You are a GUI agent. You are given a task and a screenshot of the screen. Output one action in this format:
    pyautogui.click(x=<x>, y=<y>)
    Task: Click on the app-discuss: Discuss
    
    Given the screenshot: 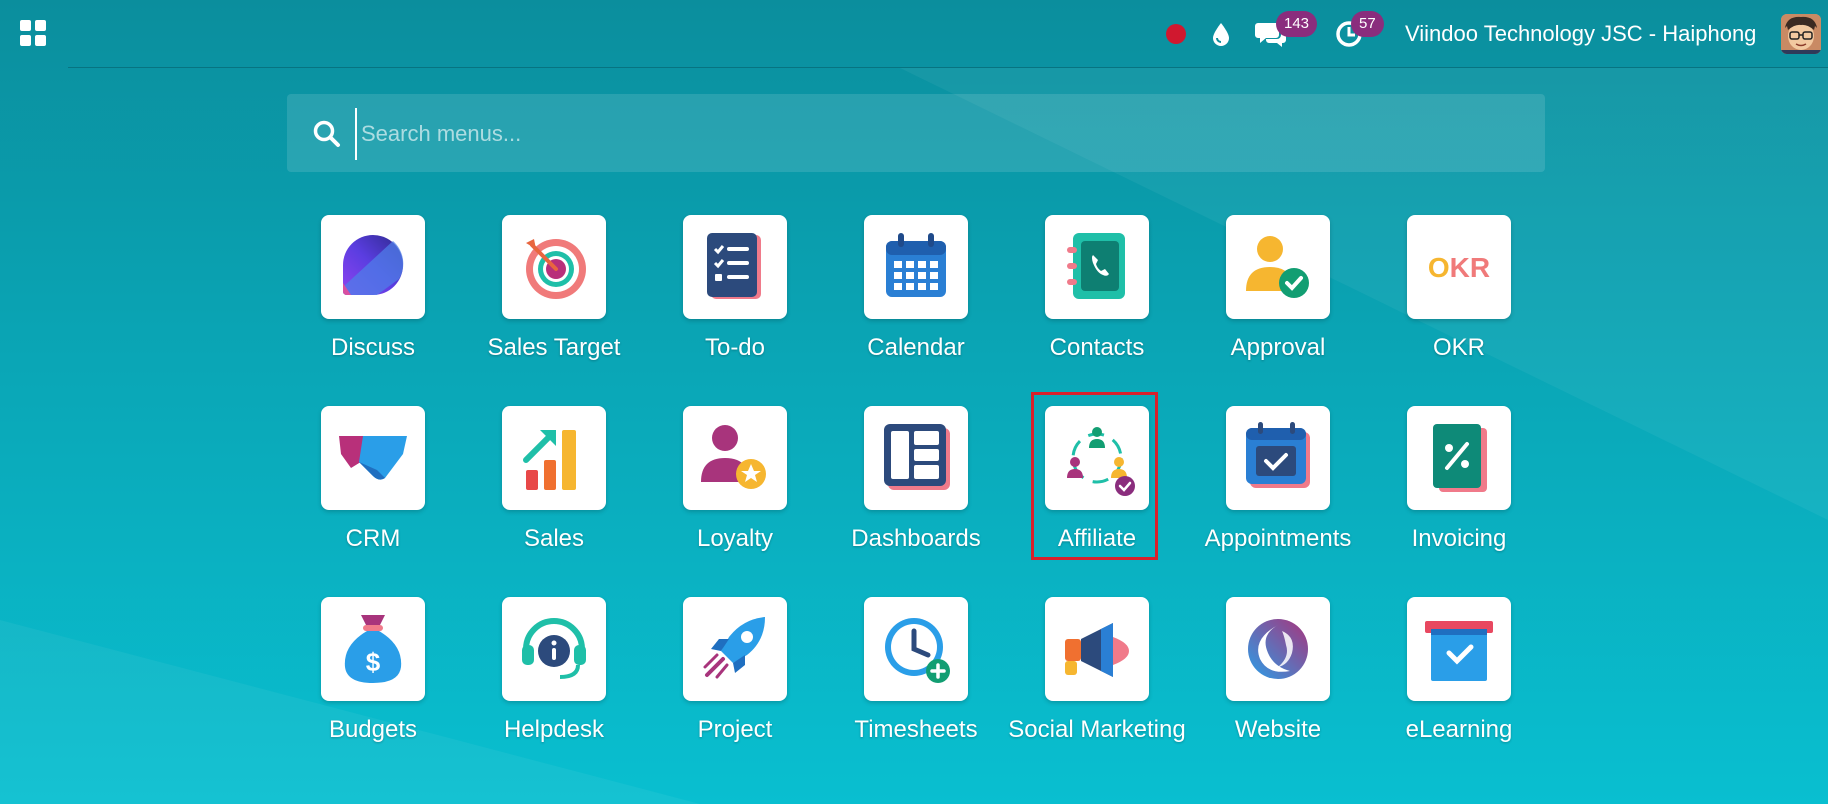 What is the action you would take?
    pyautogui.click(x=363, y=295)
    